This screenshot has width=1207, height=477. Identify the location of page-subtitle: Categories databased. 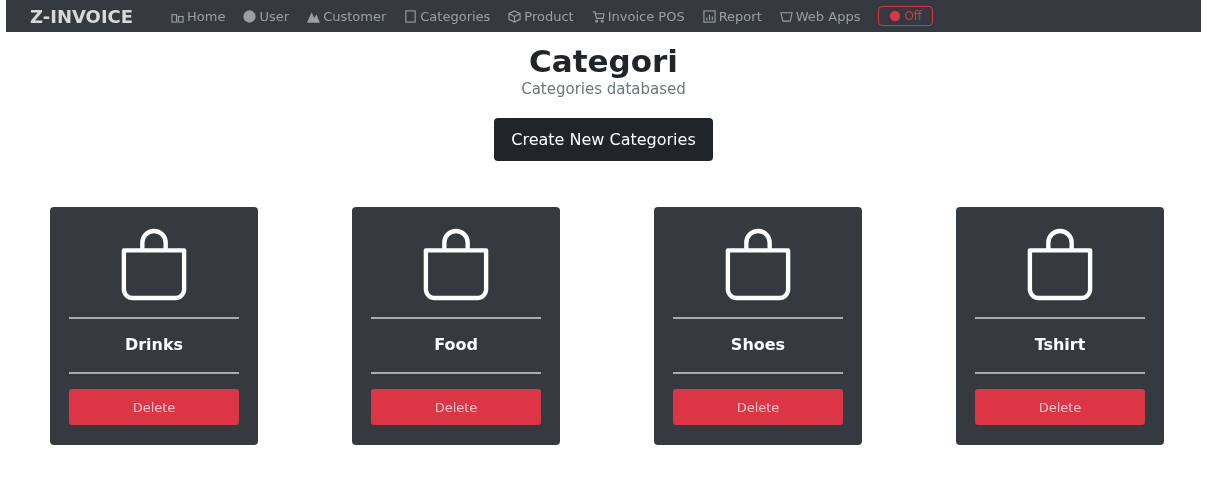
(603, 89).